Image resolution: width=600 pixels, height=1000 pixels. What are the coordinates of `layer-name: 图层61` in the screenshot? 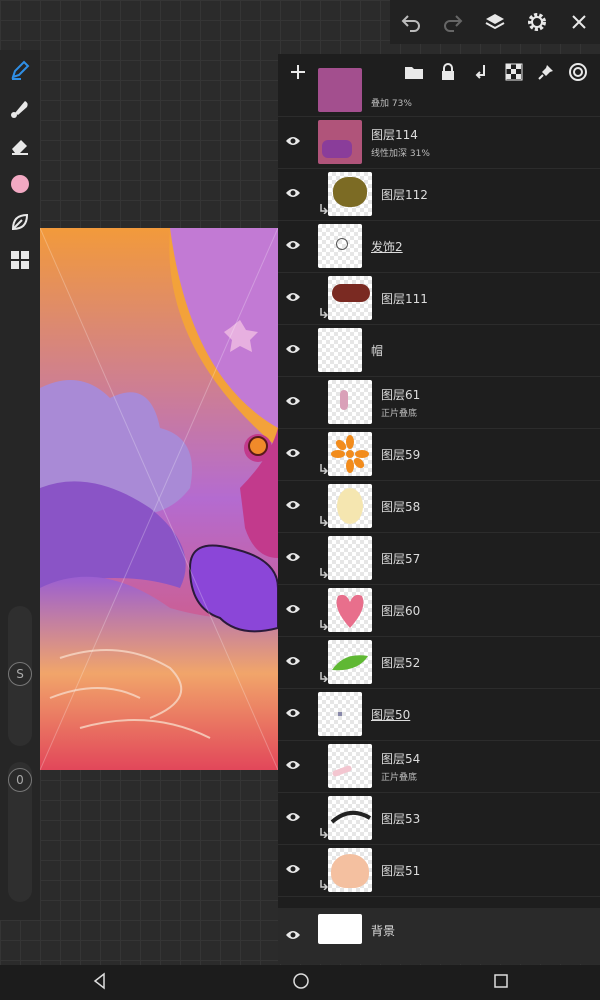 It's located at (401, 395).